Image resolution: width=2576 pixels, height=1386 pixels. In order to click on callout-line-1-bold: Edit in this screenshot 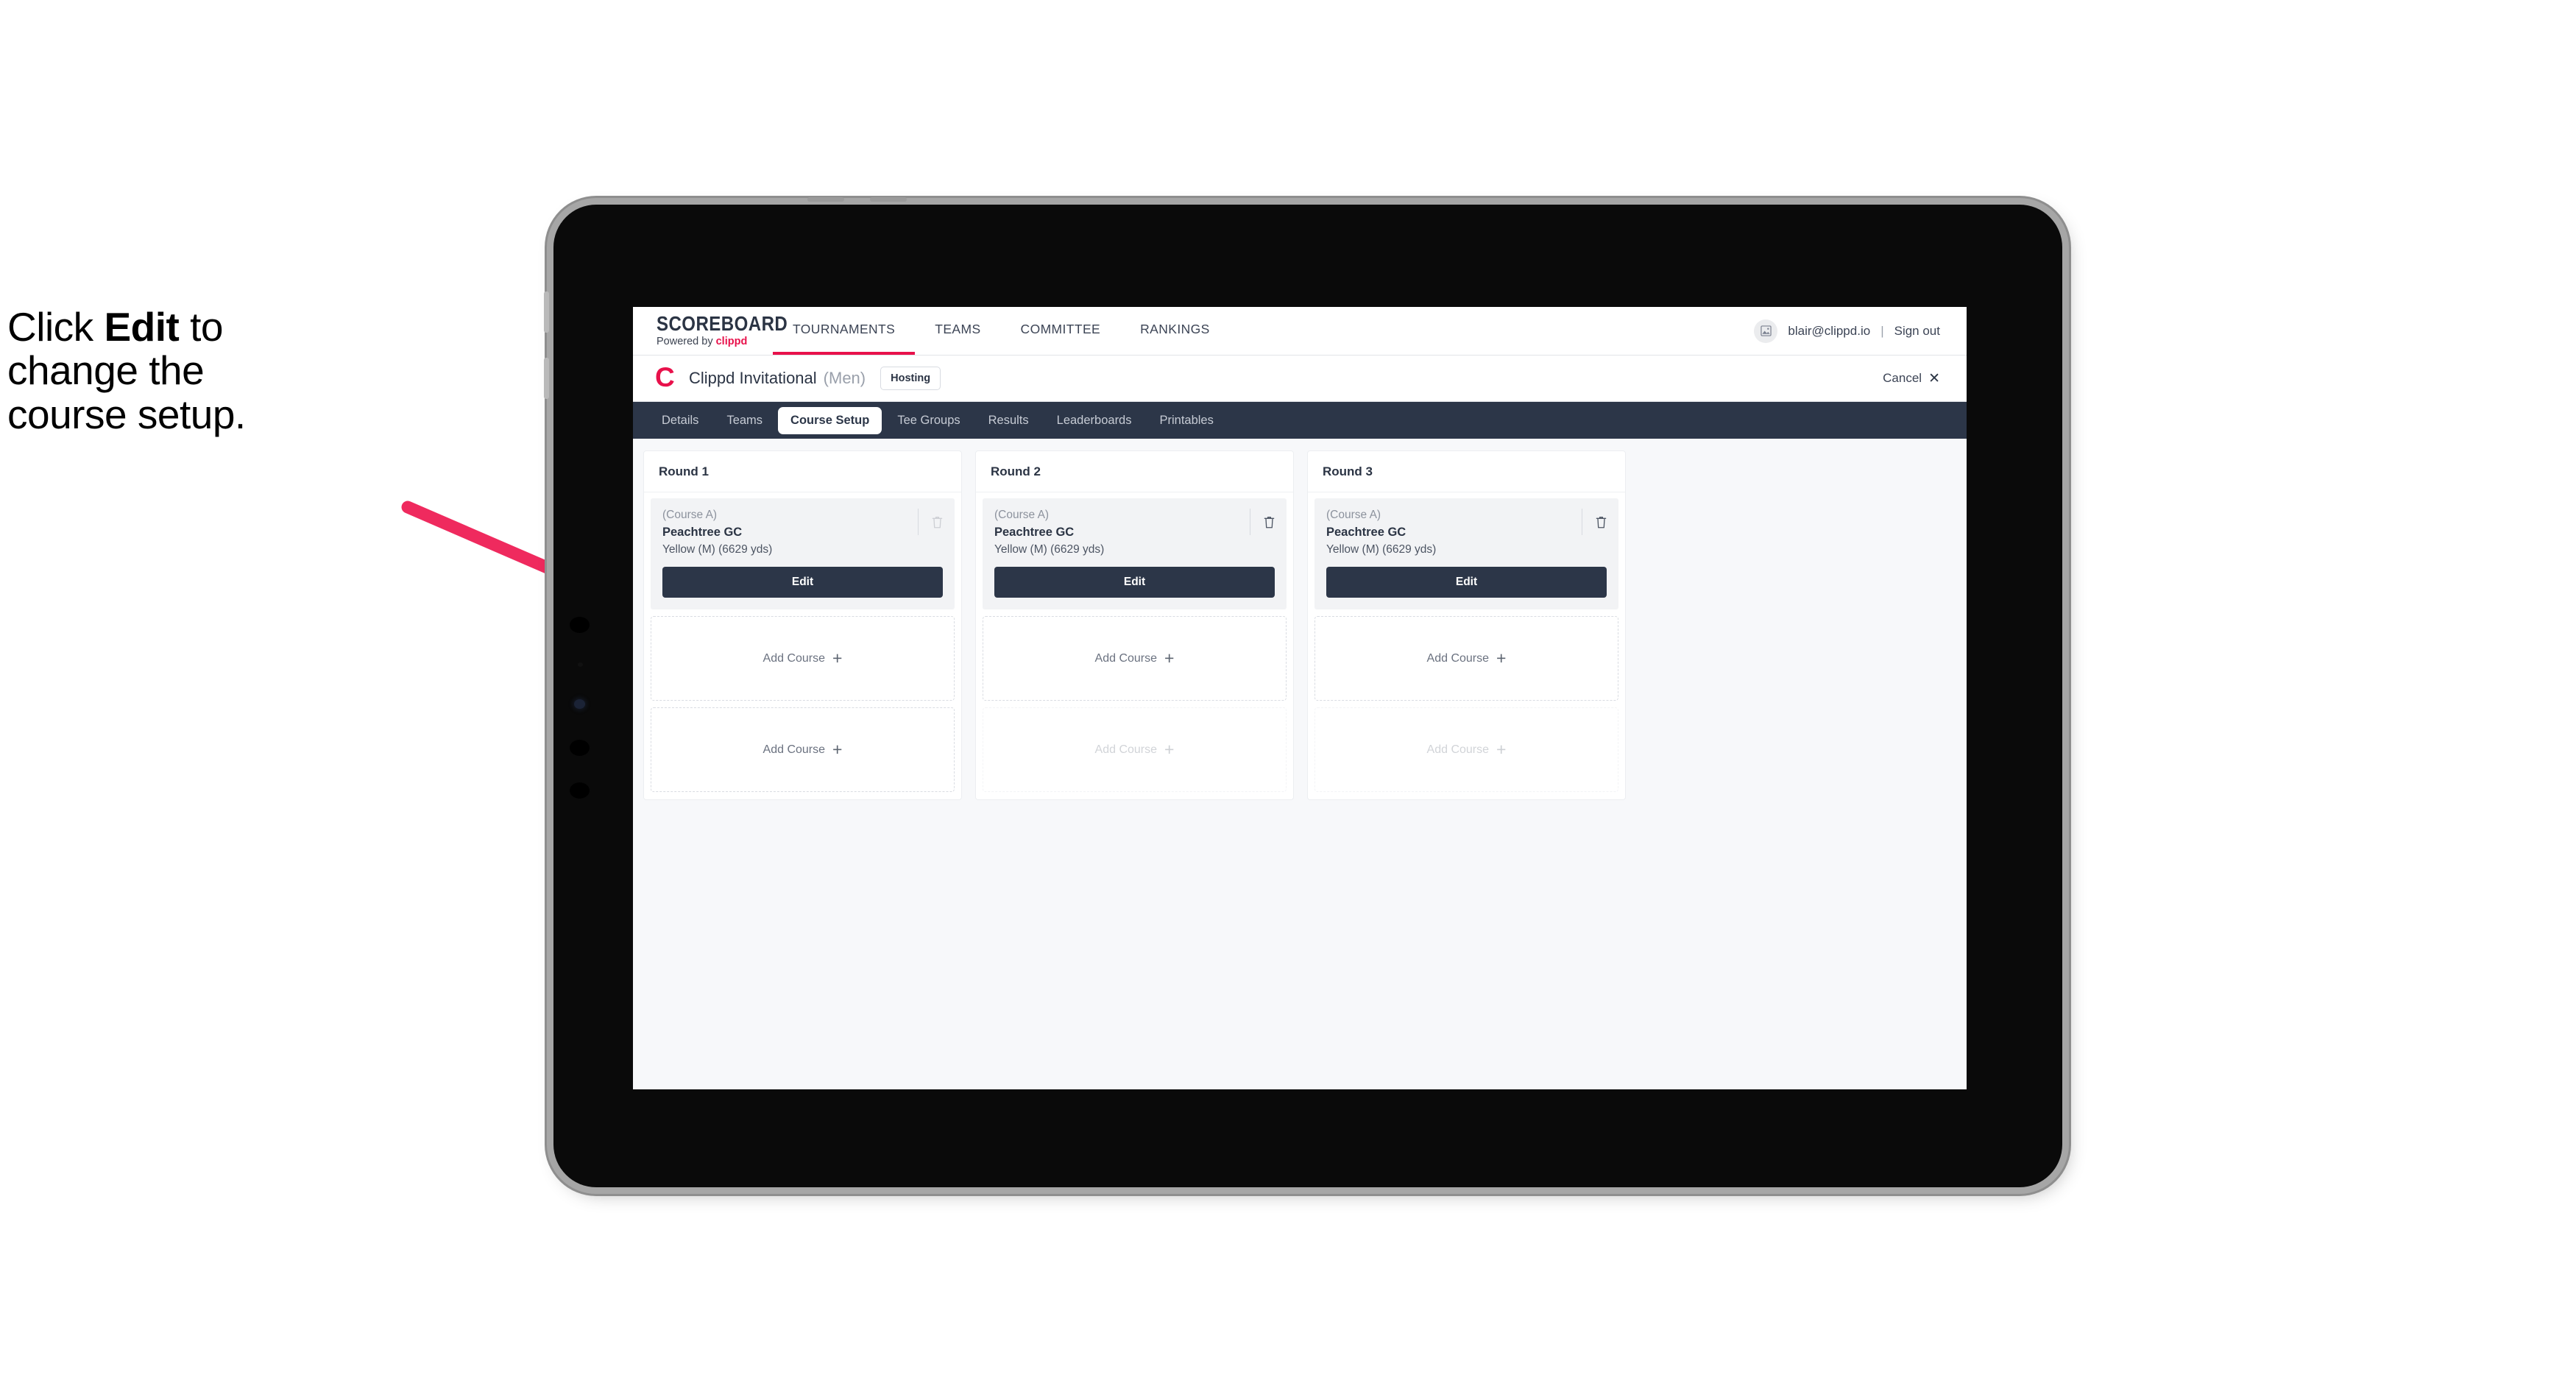, I will do `click(142, 327)`.